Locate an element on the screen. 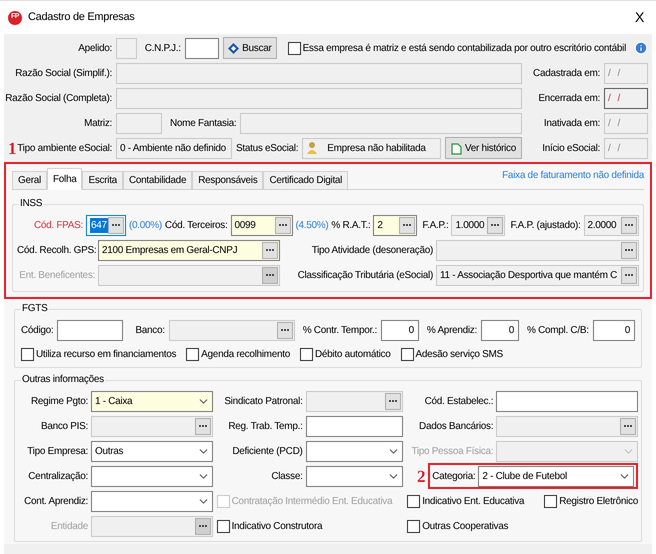 This screenshot has width=656, height=554. field-label: % R.A.T.: is located at coordinates (350, 225).